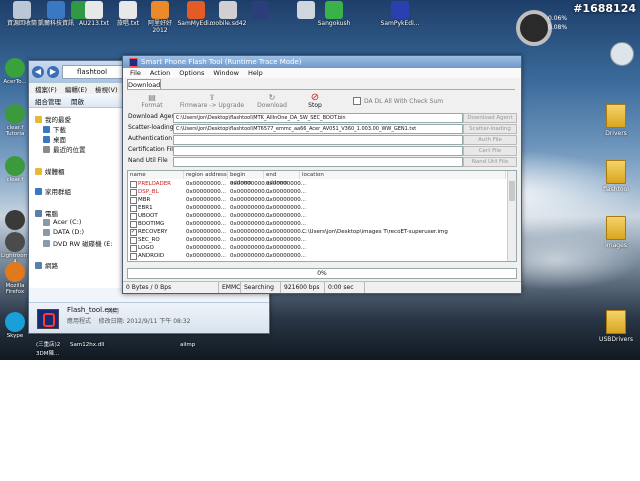 The image size is (640, 481). Describe the element at coordinates (15, 278) in the screenshot. I see `desktop-icon: Mozilla Firefox` at that location.